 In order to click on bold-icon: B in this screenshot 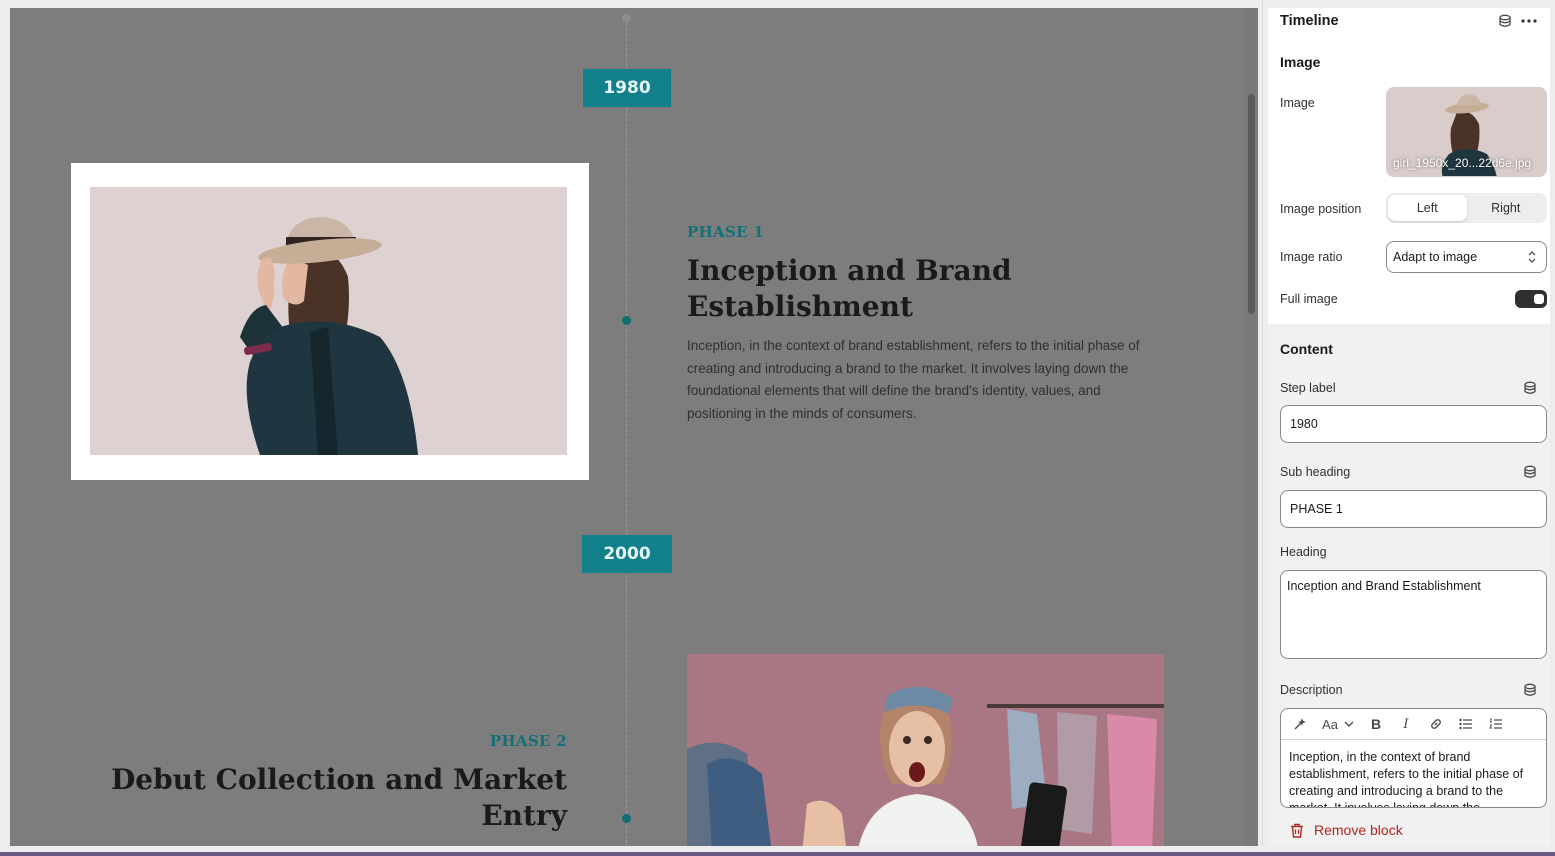, I will do `click(1376, 724)`.